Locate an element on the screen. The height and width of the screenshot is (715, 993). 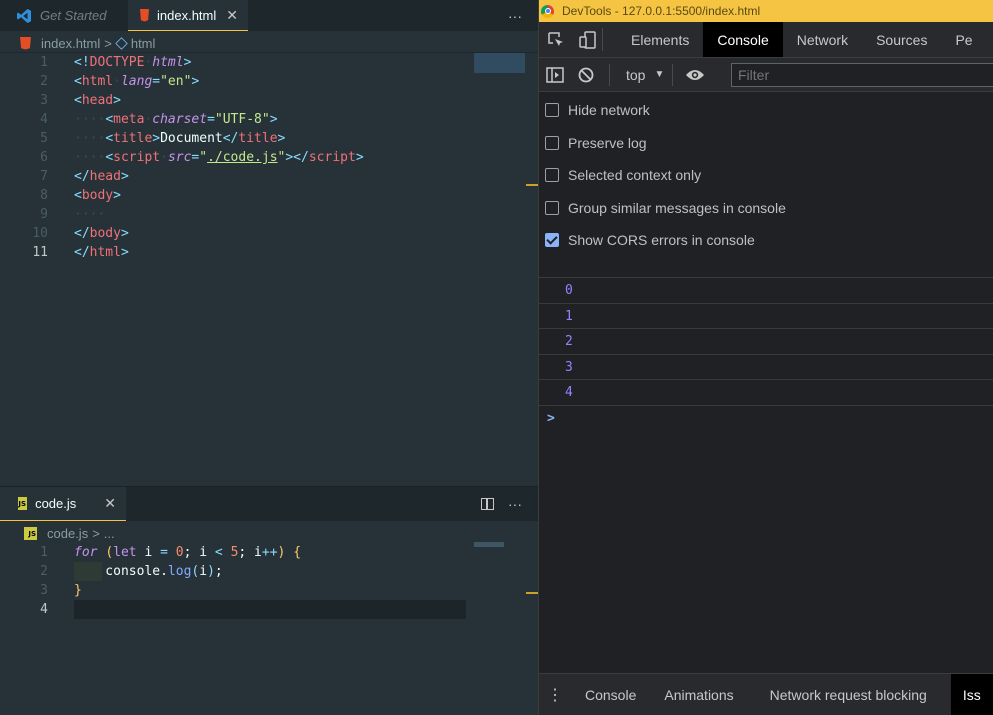
sidebar-toggle-icon is located at coordinates (555, 74).